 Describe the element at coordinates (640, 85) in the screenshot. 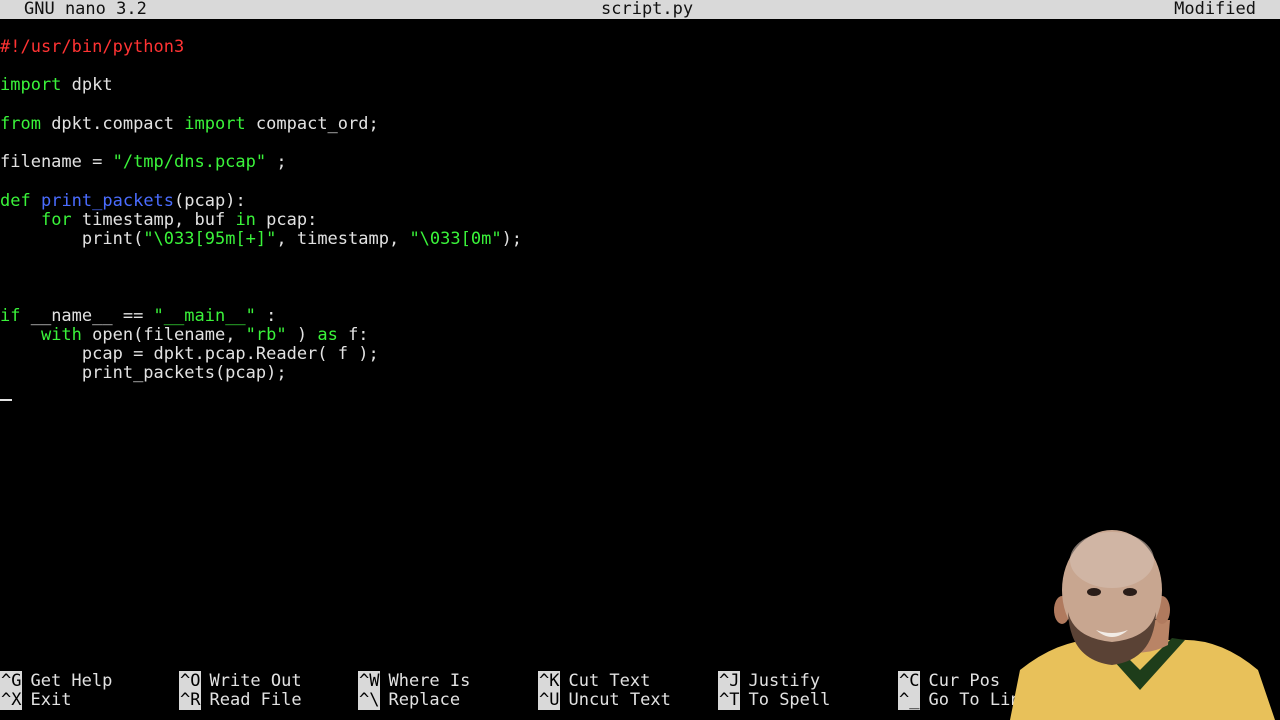

I see `code-line-3: import dpkt` at that location.